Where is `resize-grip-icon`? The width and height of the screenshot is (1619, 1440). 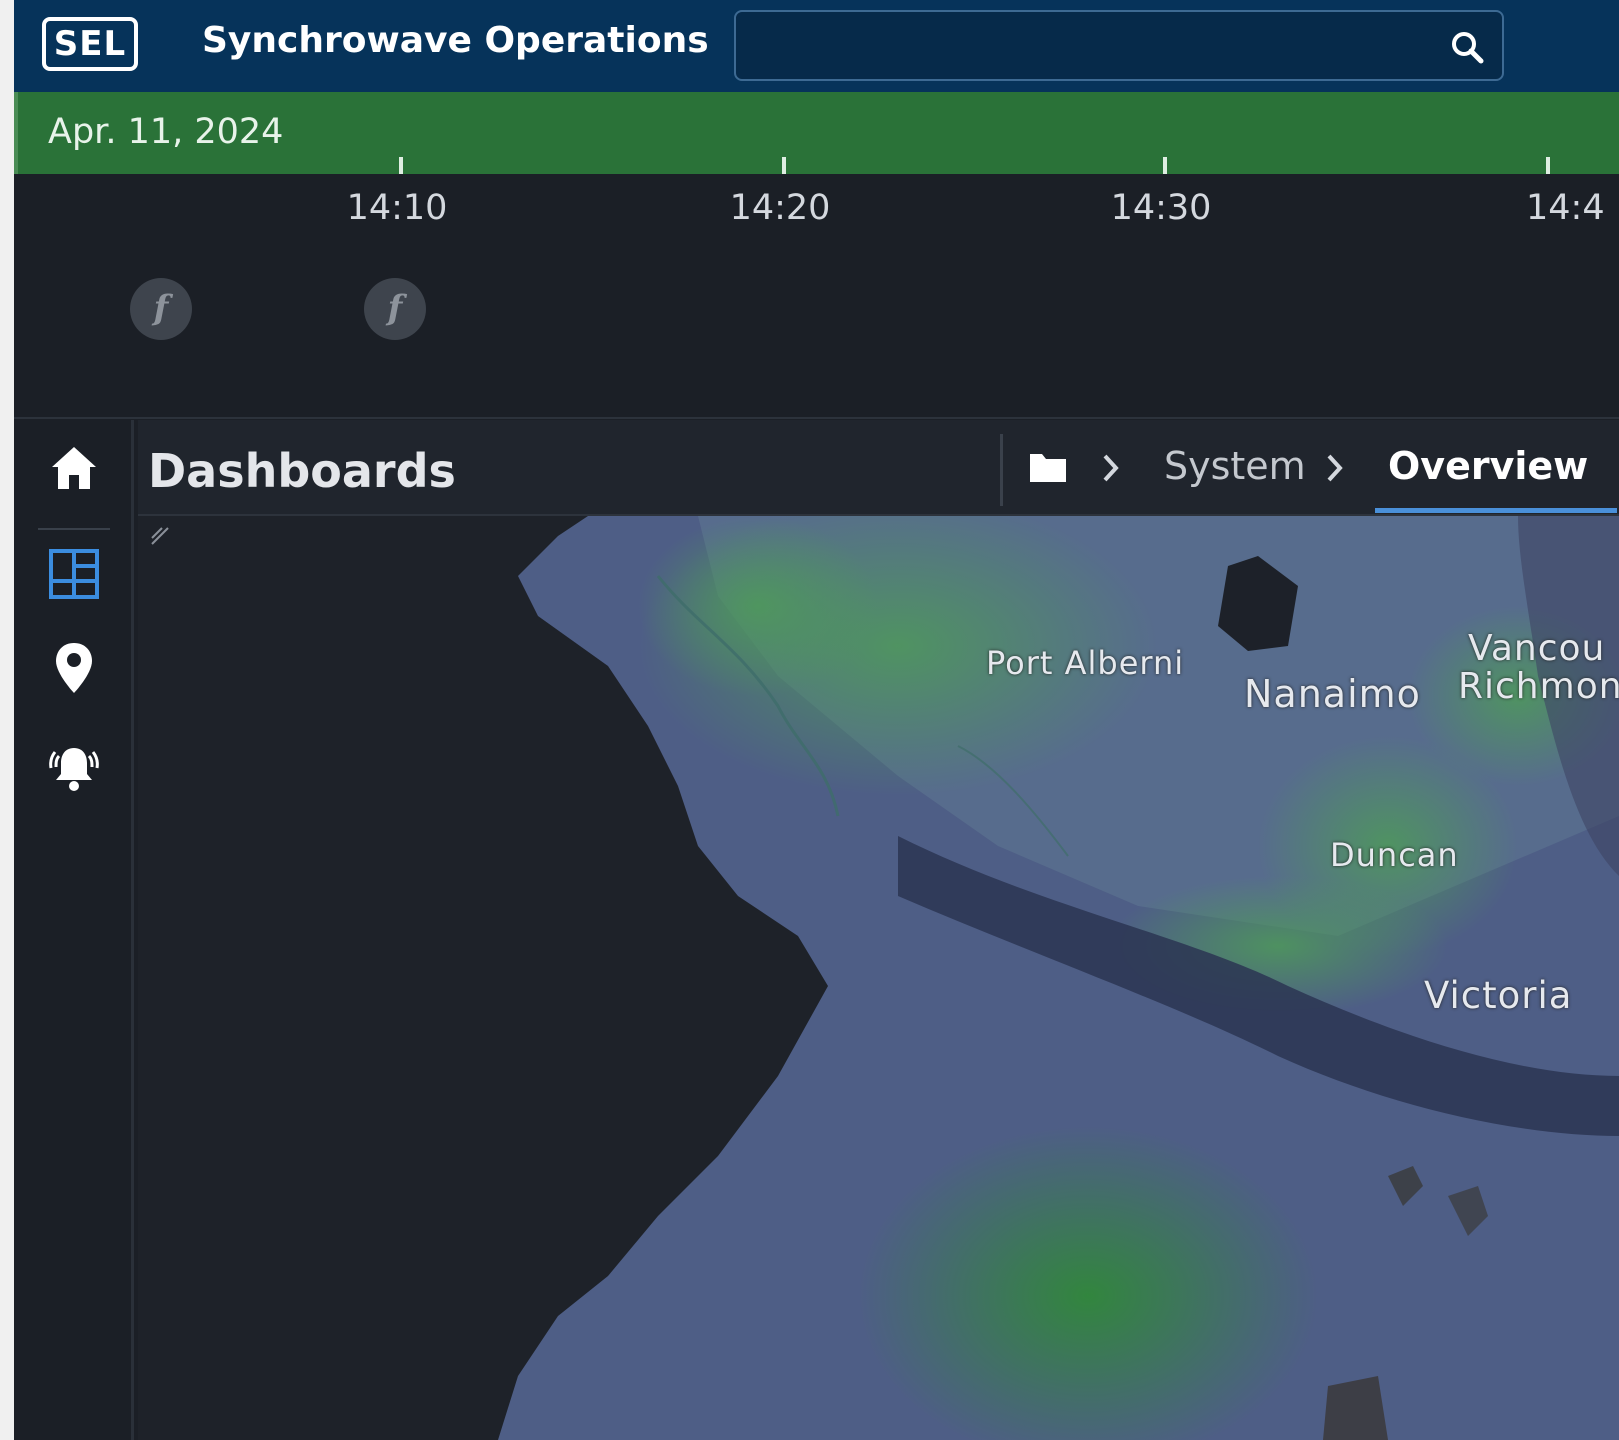 resize-grip-icon is located at coordinates (161, 537).